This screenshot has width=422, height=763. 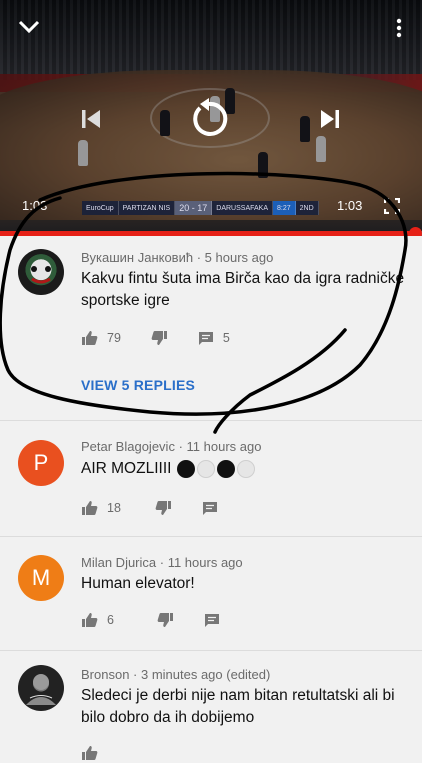 I want to click on comment-actions: 79 5, so click(x=155, y=338).